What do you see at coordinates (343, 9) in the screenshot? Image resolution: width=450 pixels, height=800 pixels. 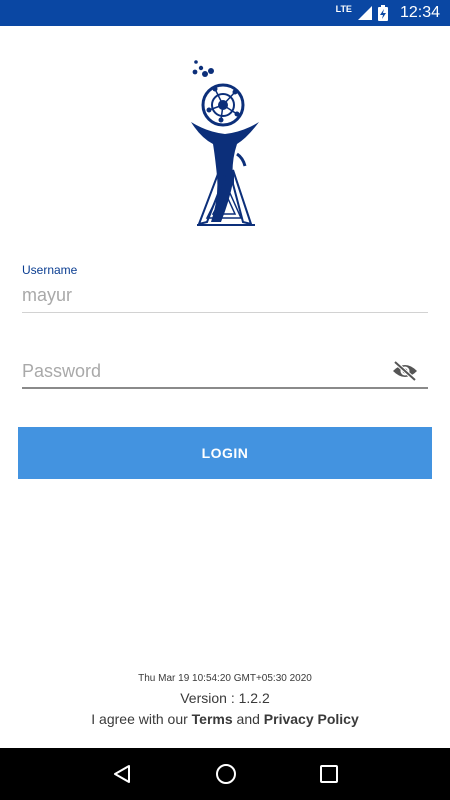 I see `network-type: LTE` at bounding box center [343, 9].